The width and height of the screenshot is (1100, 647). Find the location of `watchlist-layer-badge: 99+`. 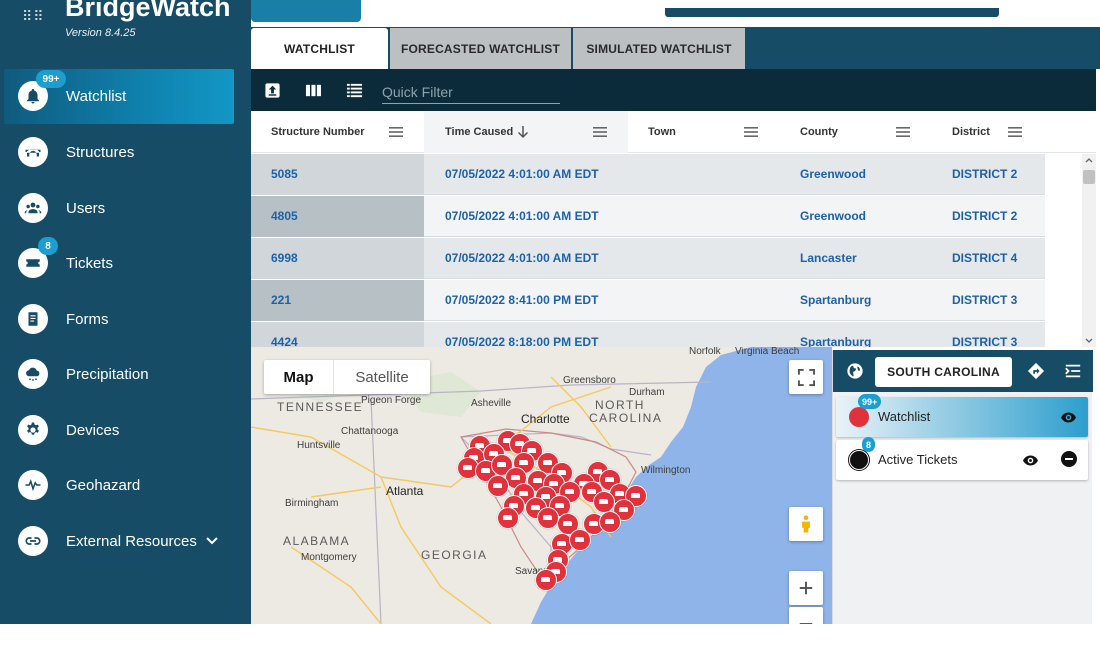

watchlist-layer-badge: 99+ is located at coordinates (870, 401).